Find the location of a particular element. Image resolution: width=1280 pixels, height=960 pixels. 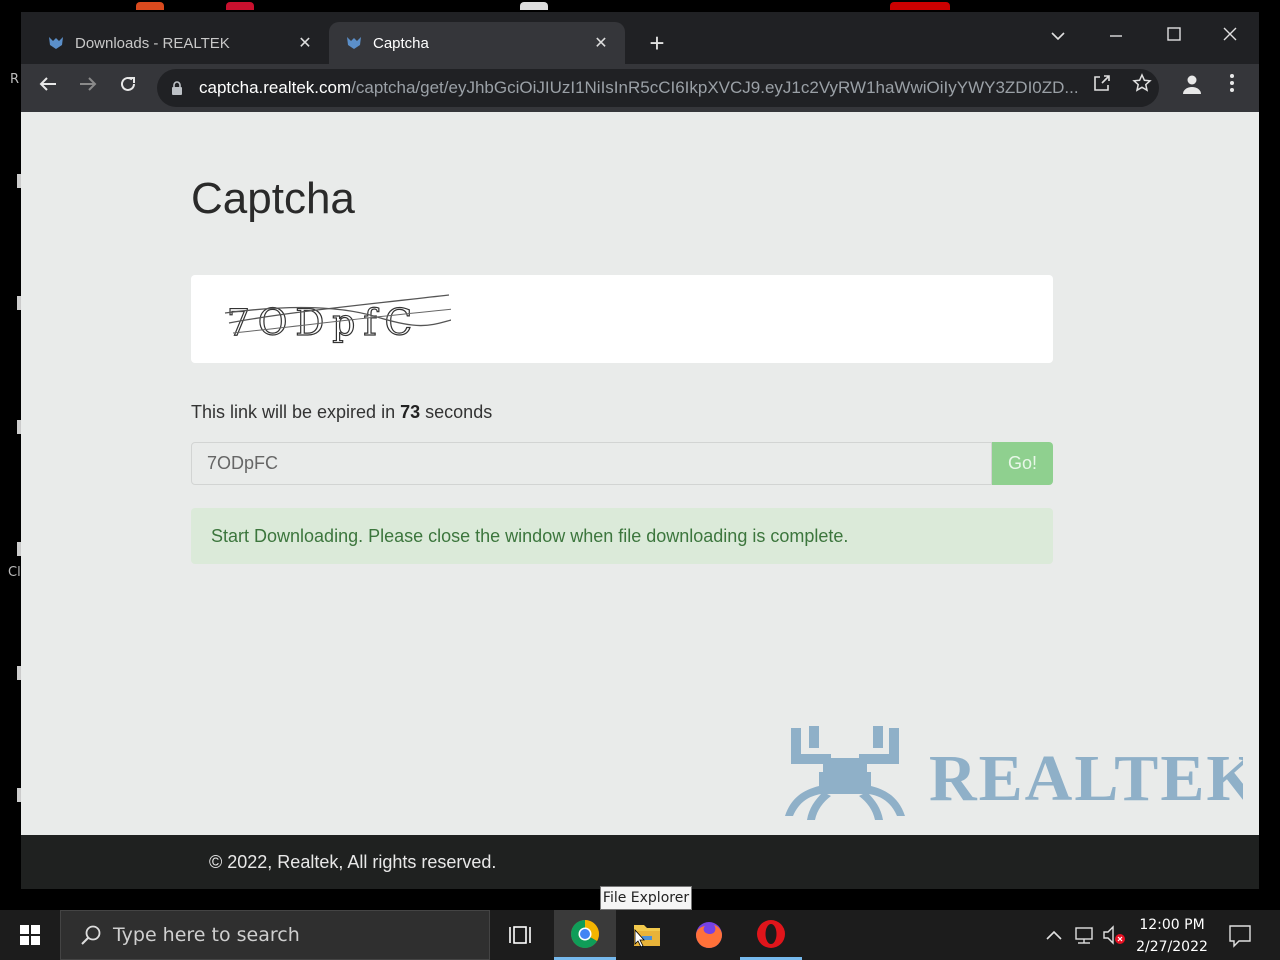

opera-icon is located at coordinates (771, 934).